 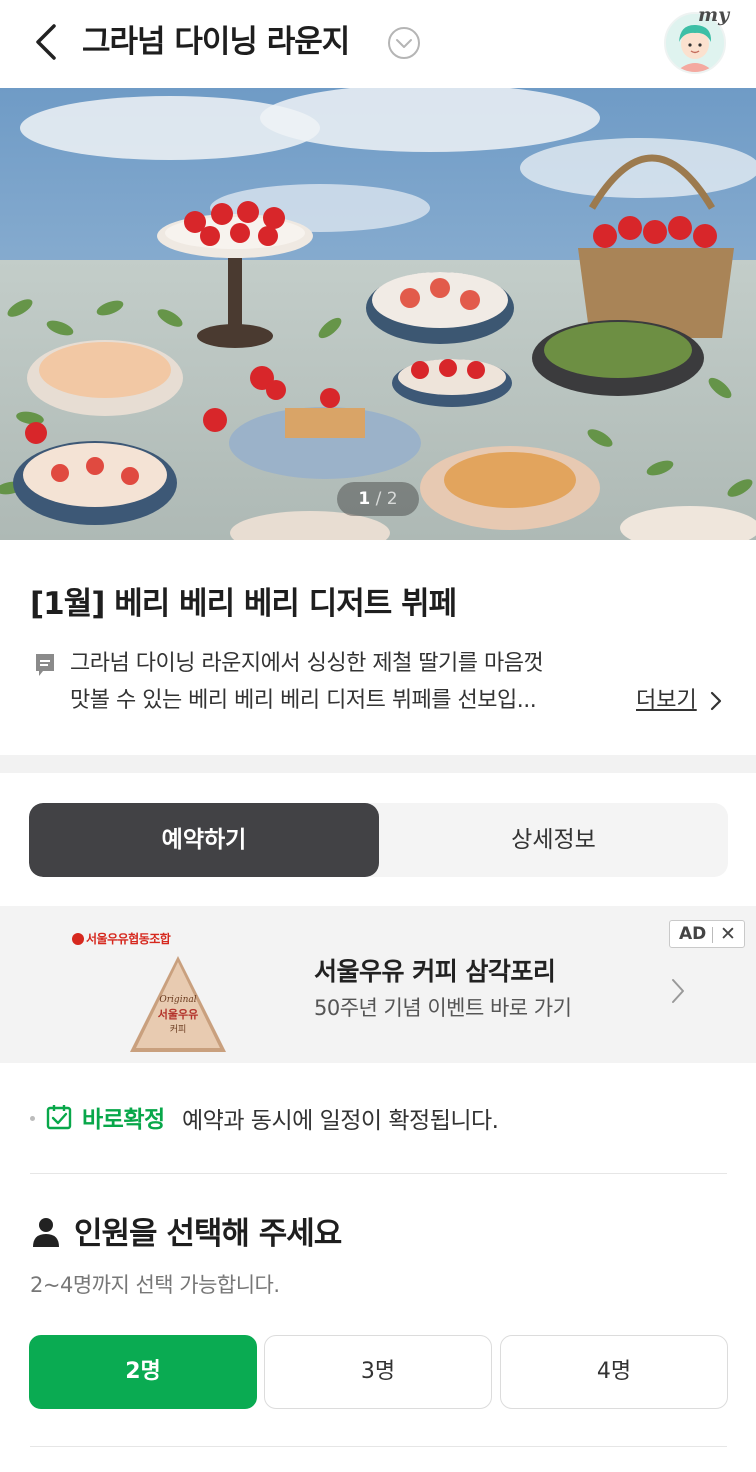 What do you see at coordinates (378, 44) in the screenshot?
I see `top-app-bar: 그라넘 다이닝 라운지 my` at bounding box center [378, 44].